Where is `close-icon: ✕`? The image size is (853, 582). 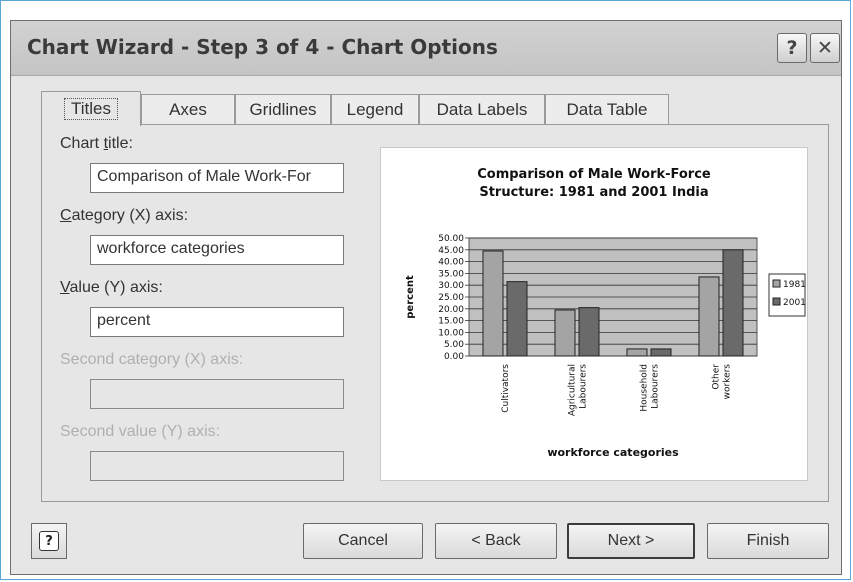 close-icon: ✕ is located at coordinates (825, 48).